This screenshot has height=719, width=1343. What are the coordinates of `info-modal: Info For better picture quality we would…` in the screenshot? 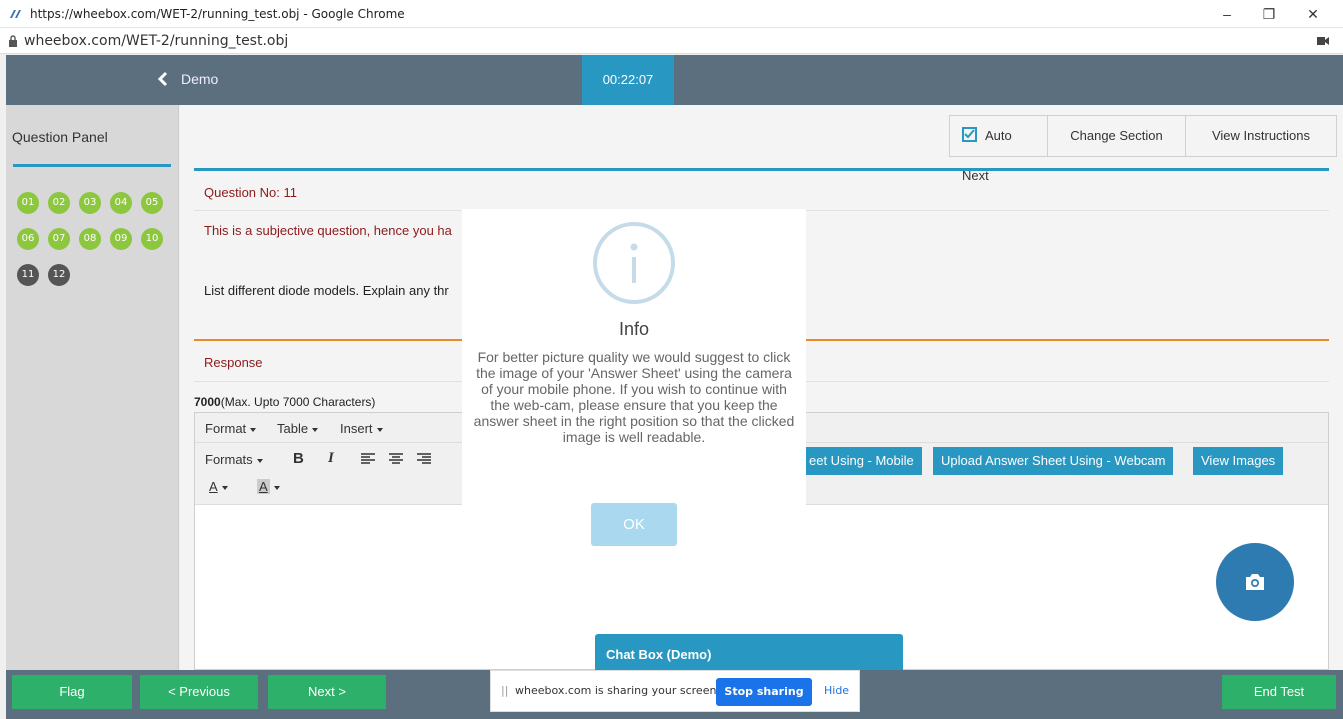 It's located at (634, 382).